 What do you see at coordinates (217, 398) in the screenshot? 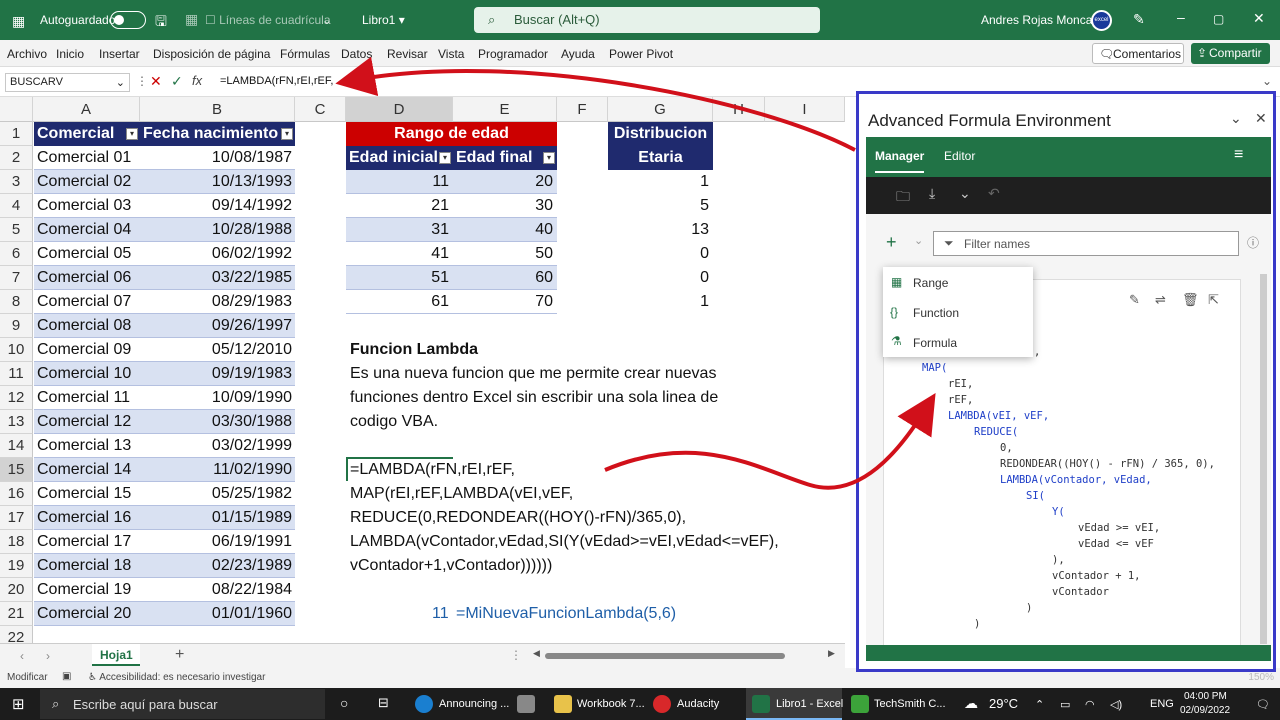
I see `table-cell-fecha: 10/09/1990` at bounding box center [217, 398].